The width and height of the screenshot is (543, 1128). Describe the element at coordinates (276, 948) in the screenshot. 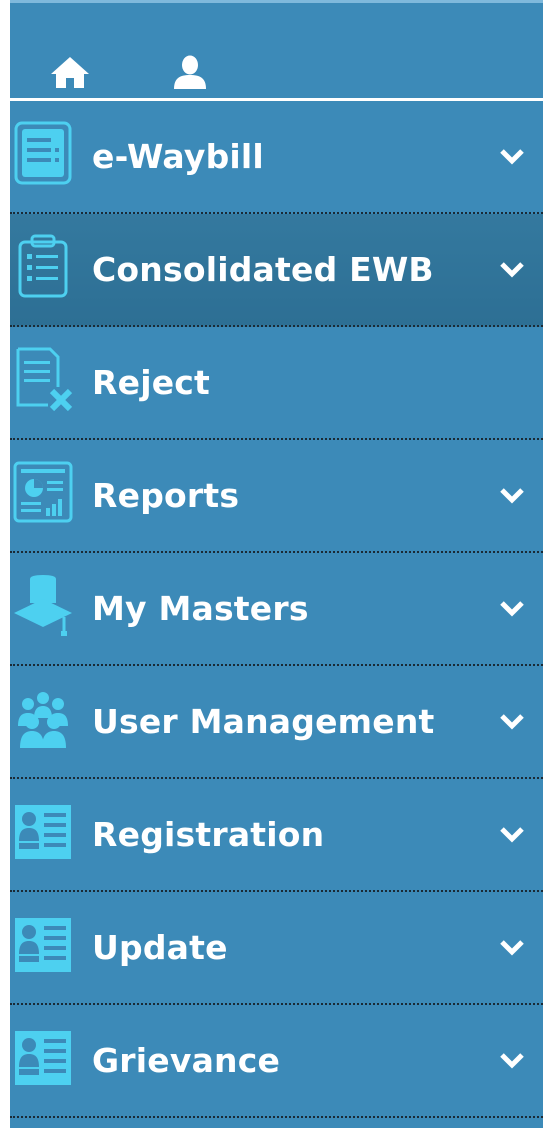

I see `menu-item-update: Update` at that location.